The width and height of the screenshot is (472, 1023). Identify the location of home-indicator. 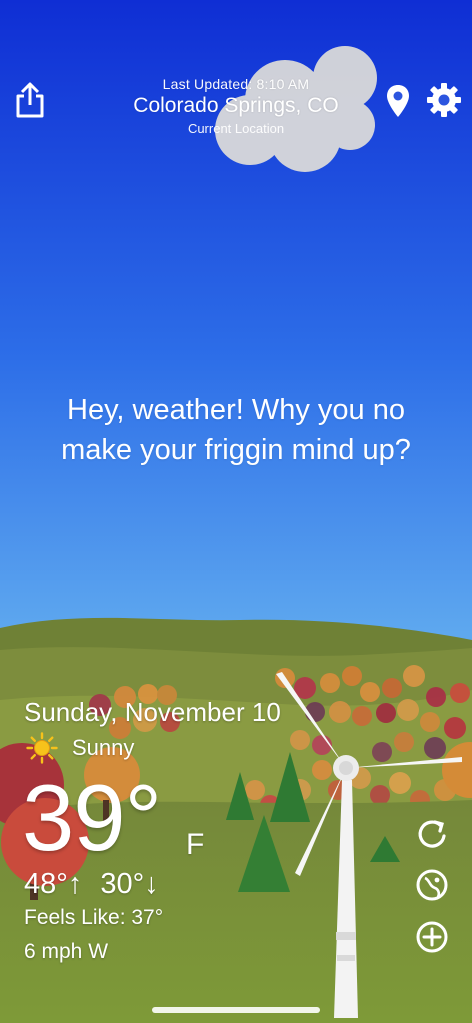
(236, 1010).